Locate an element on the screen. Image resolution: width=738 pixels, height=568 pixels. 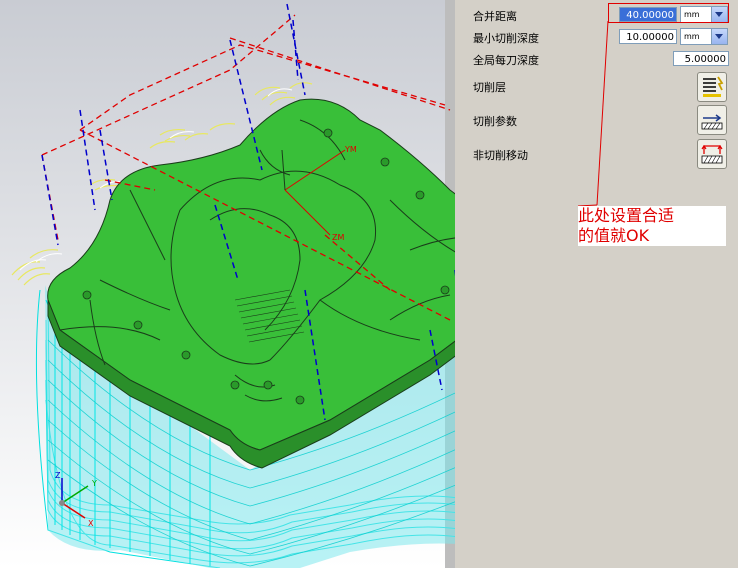
axis-y-label: Y is located at coordinates (94, 483).